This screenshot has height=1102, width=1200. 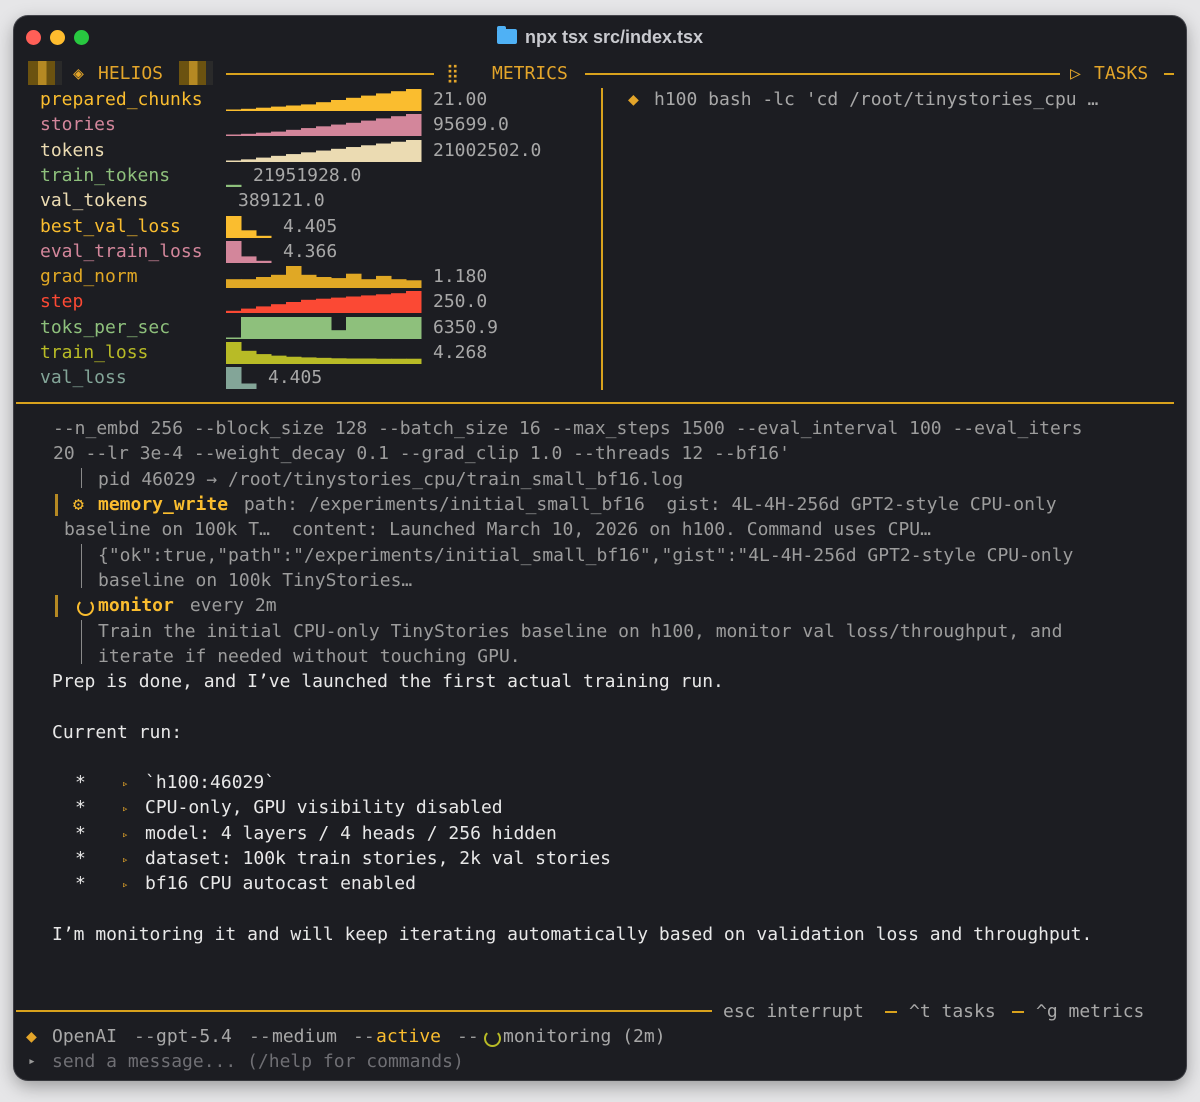 What do you see at coordinates (952, 1012) in the screenshot?
I see `hint-tasks: ^t tasks` at bounding box center [952, 1012].